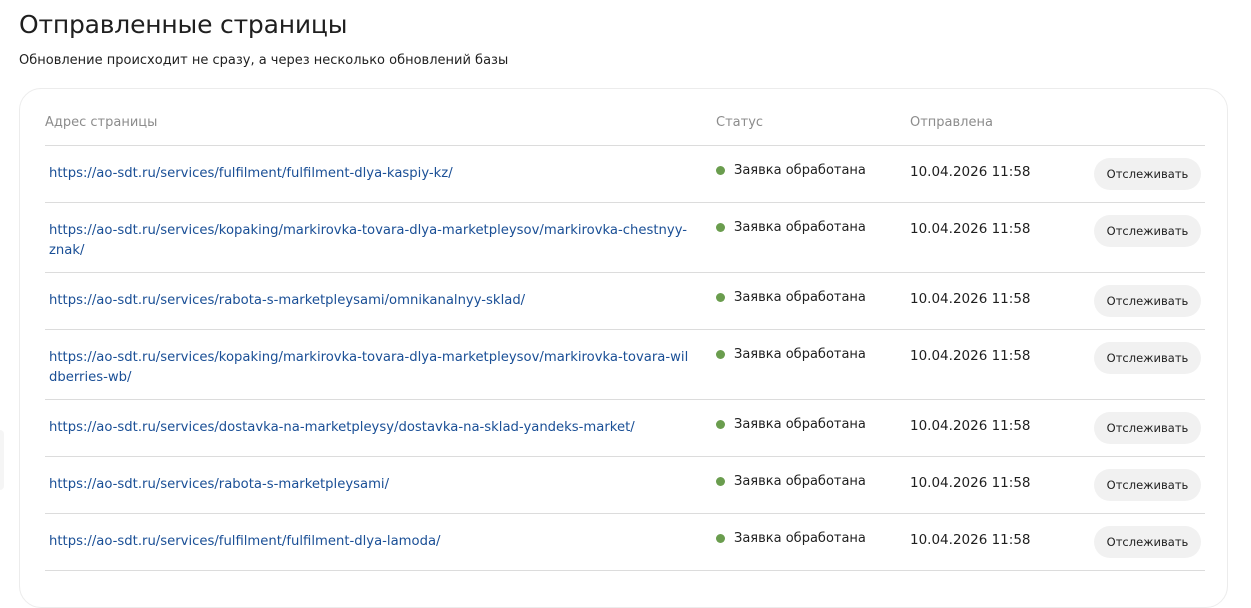 The width and height of the screenshot is (1251, 608). I want to click on column-header-status: Статус, so click(740, 122).